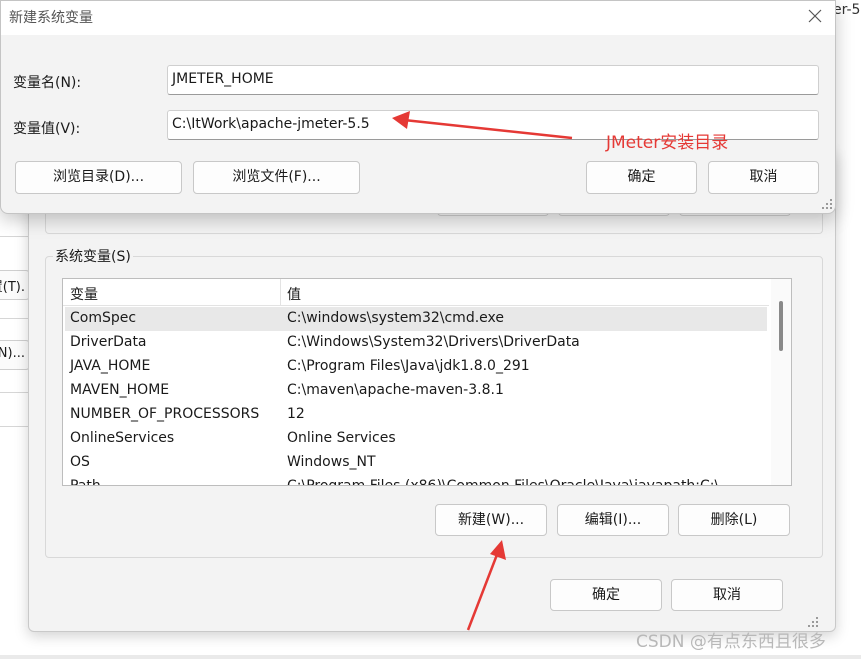 This screenshot has width=861, height=659. What do you see at coordinates (493, 80) in the screenshot?
I see `variable-name-input: JMETER_HOME` at bounding box center [493, 80].